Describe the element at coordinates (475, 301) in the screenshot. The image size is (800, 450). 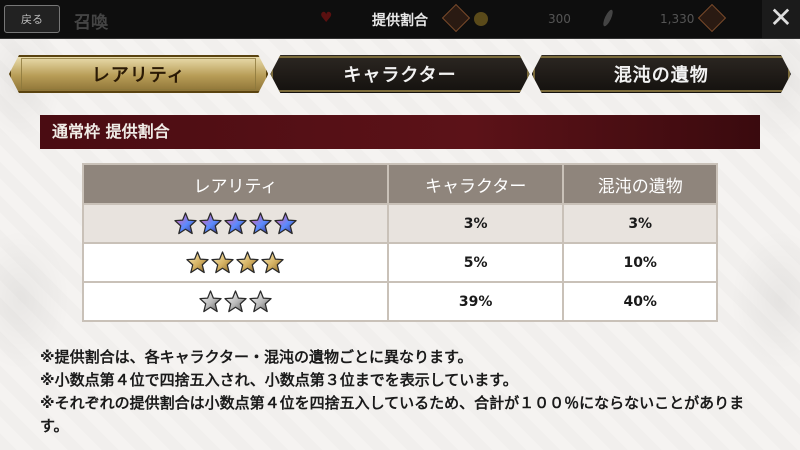
I see `character-rate: 39%` at that location.